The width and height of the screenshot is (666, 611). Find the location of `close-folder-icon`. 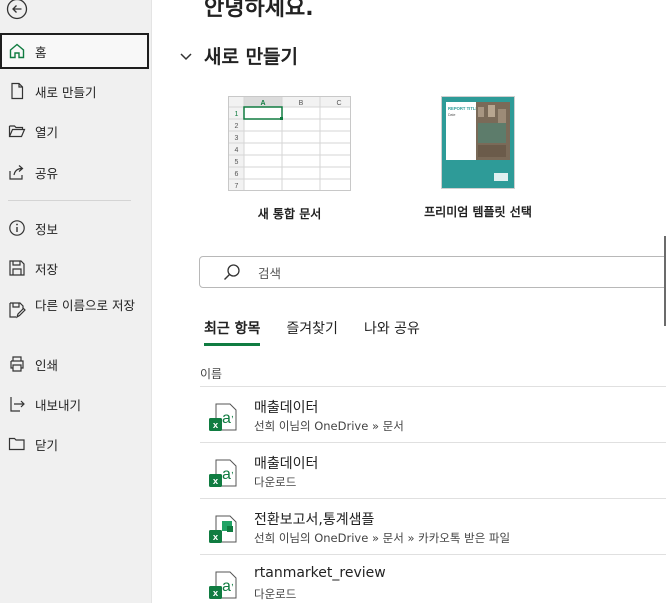

close-folder-icon is located at coordinates (17, 444).